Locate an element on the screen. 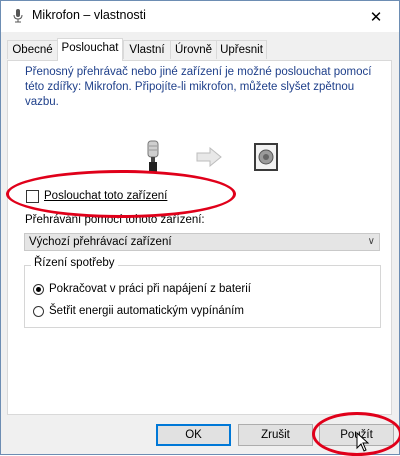 Image resolution: width=400 pixels, height=456 pixels. tab-advanced: Upřesnit is located at coordinates (241, 49).